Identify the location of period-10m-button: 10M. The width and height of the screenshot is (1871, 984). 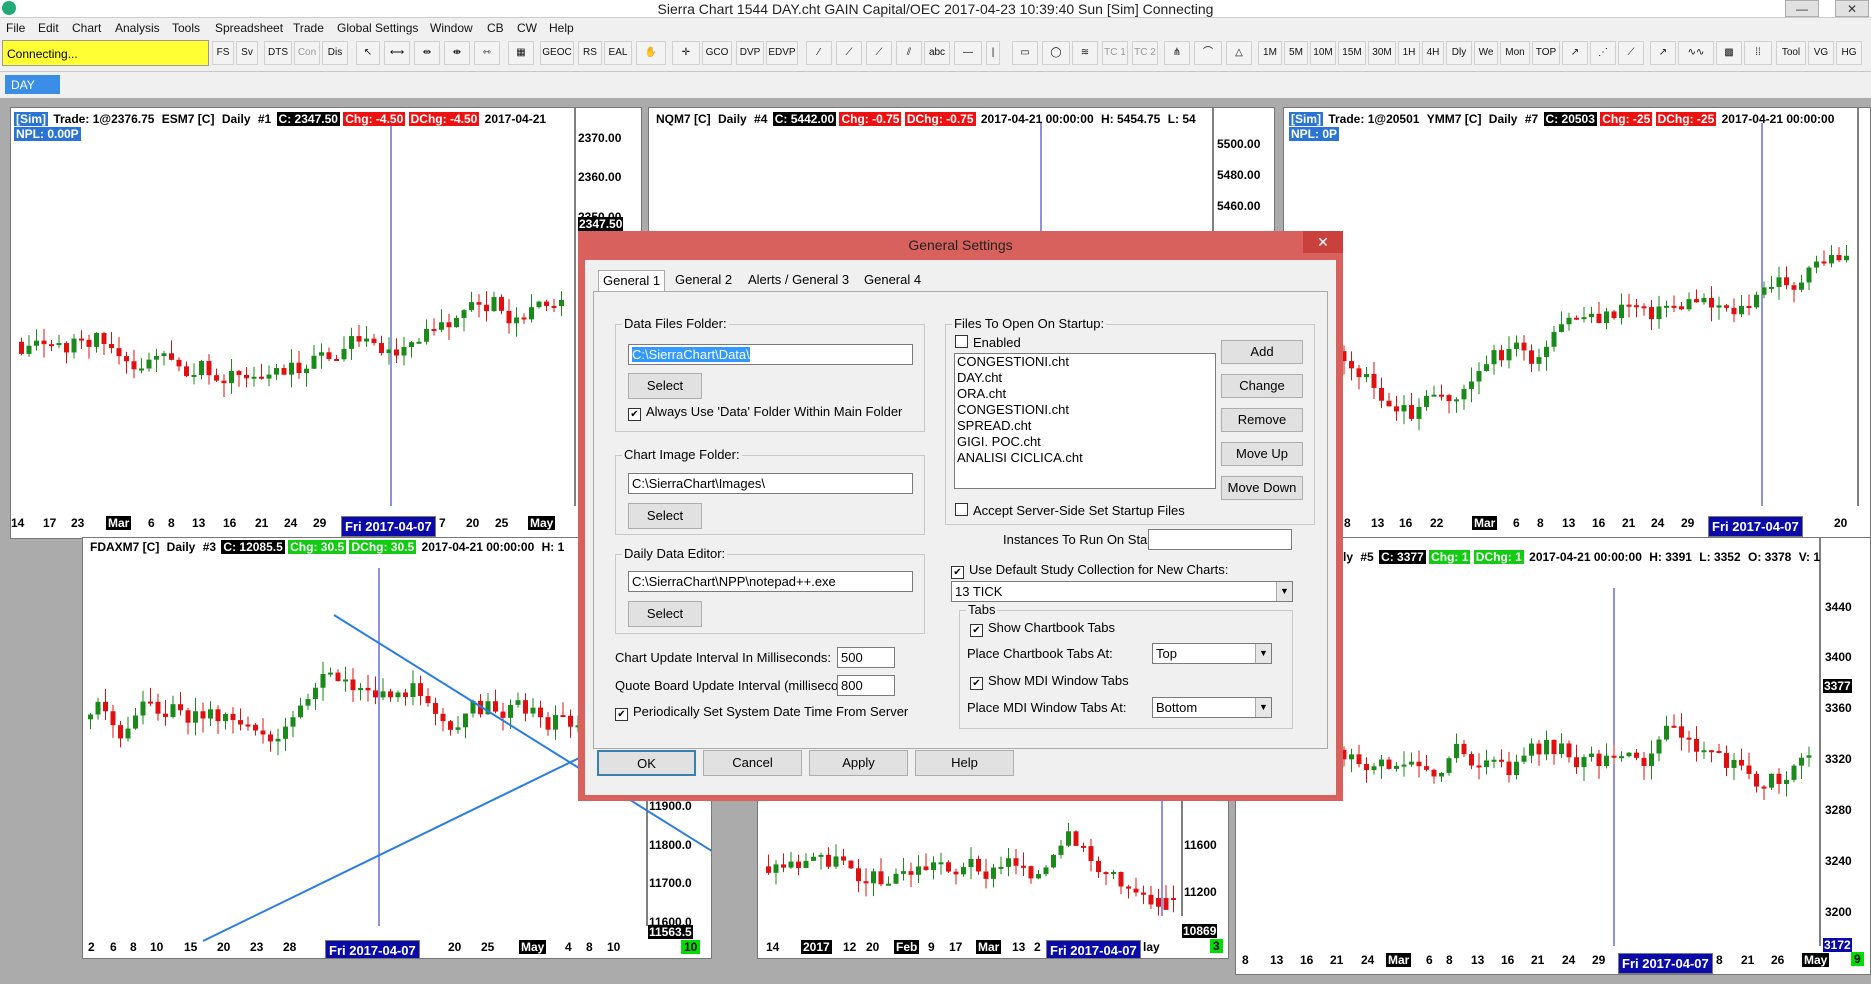
(1323, 53).